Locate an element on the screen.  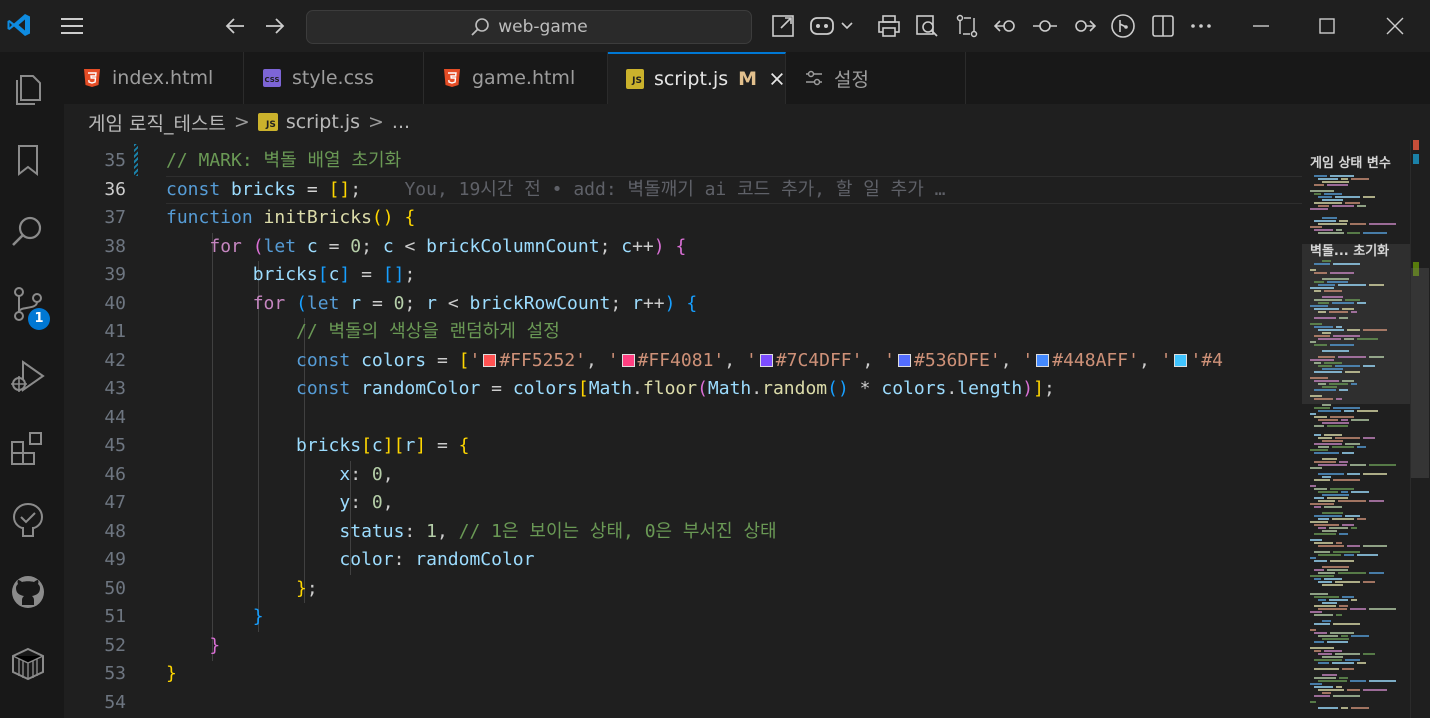
breadcrumb-folder: 게임 로직_테스트 is located at coordinates (157, 122).